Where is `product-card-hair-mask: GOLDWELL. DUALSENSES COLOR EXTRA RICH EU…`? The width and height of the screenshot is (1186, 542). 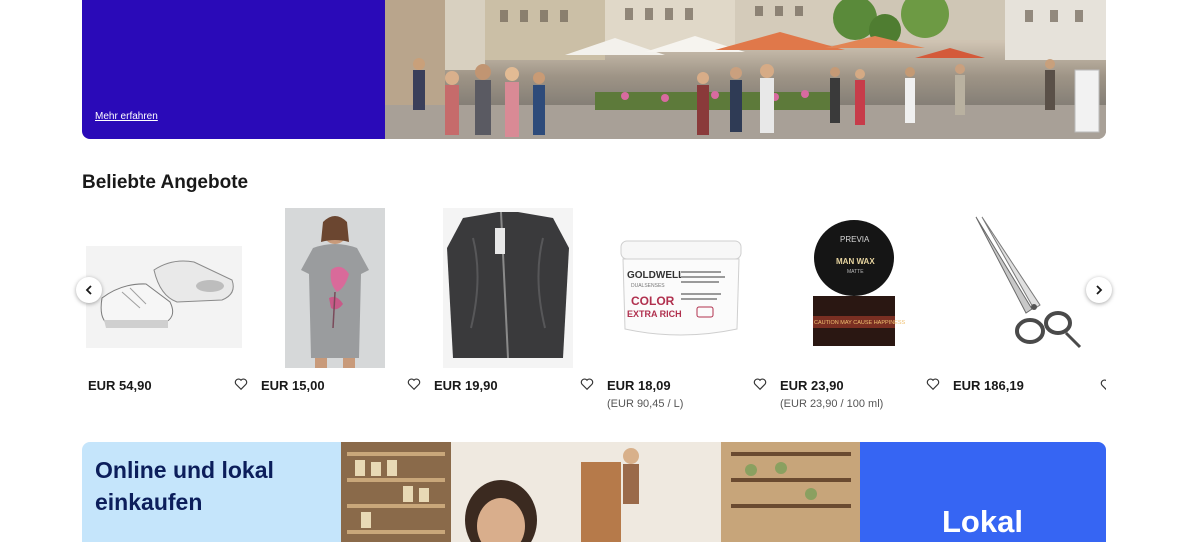 product-card-hair-mask: GOLDWELL. DUALSENSES COLOR EXTRA RICH EU… is located at coordinates (684, 312).